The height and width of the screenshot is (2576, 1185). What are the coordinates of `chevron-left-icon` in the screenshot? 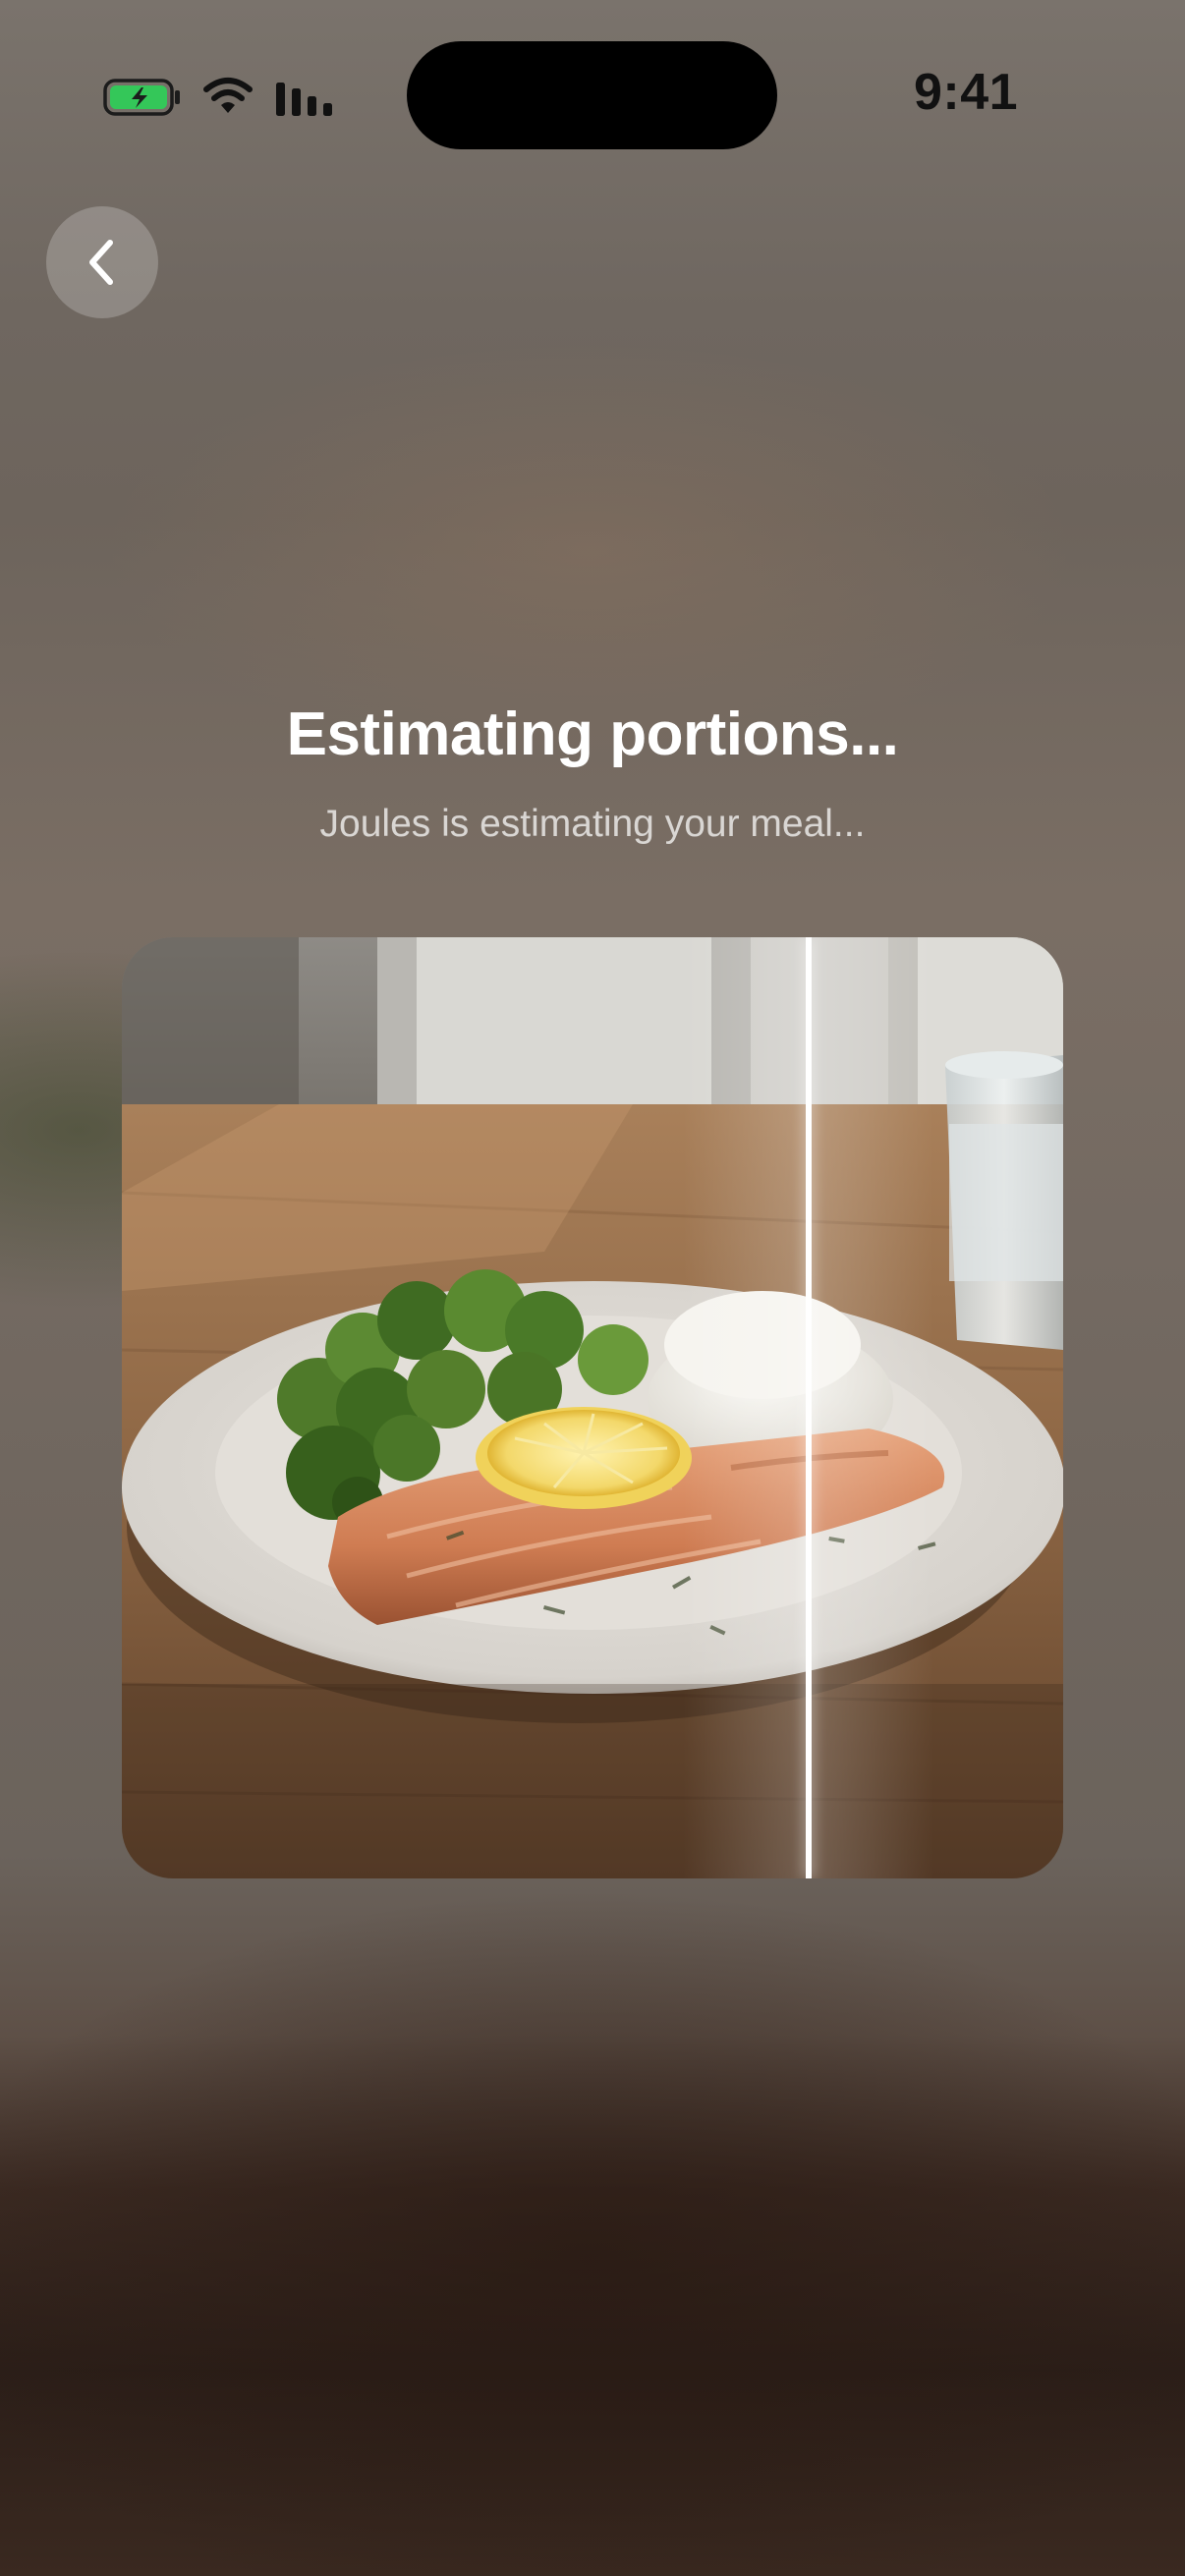 It's located at (101, 262).